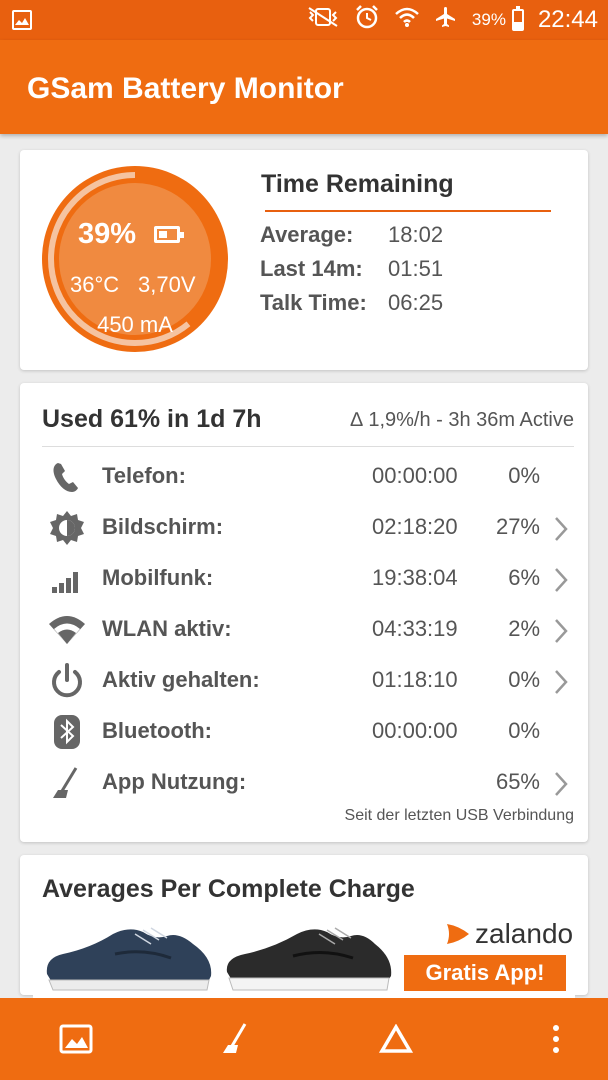 Image resolution: width=608 pixels, height=1080 pixels. Describe the element at coordinates (313, 302) in the screenshot. I see `time-remaining-label: Talk Time:` at that location.